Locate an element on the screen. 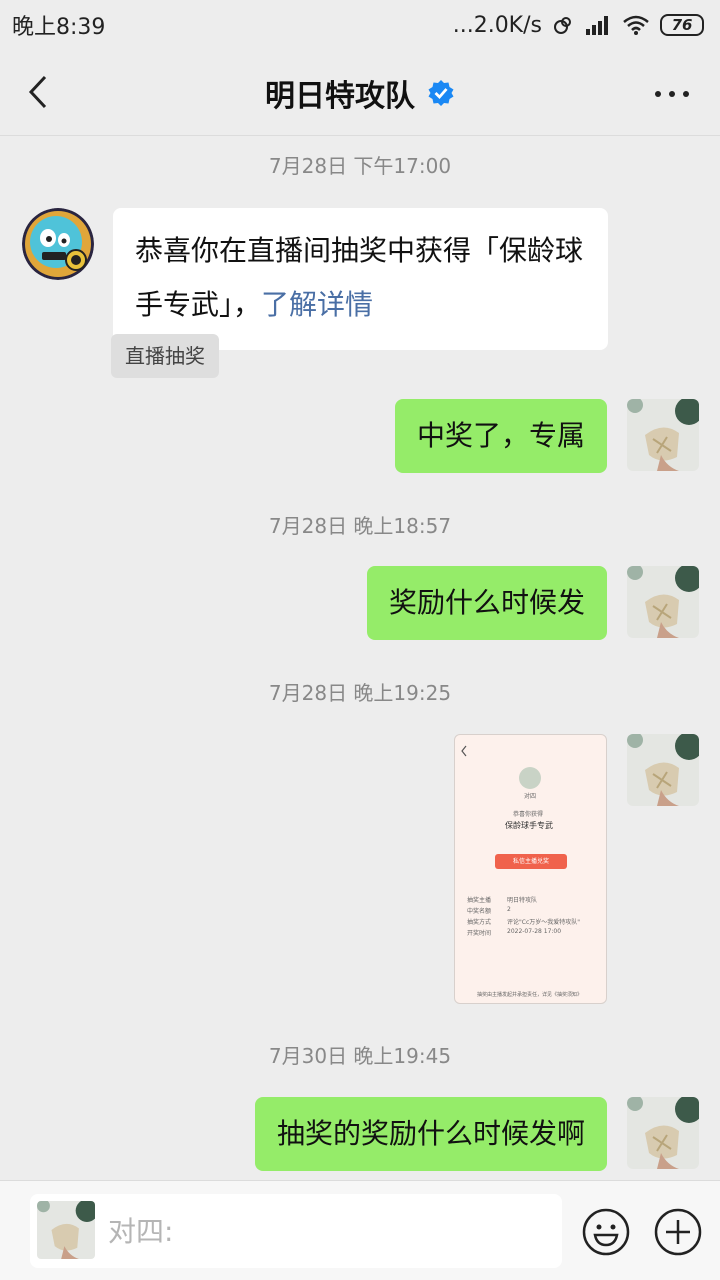  wifi-icon is located at coordinates (636, 25).